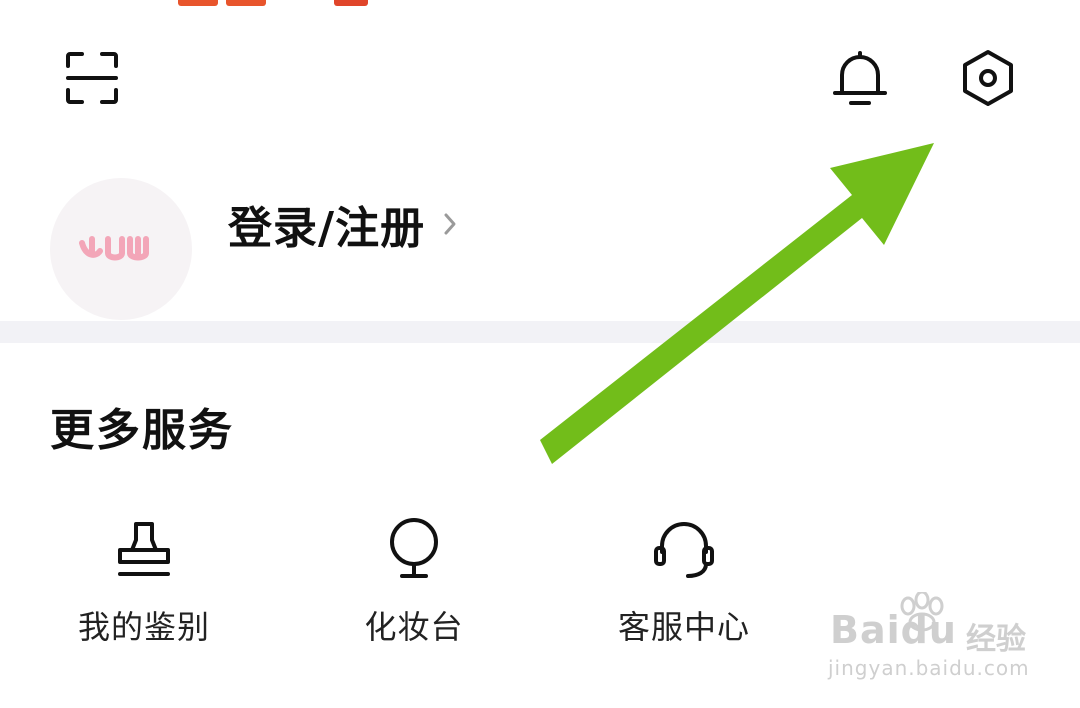 The image size is (1080, 708). I want to click on section-divider, so click(540, 332).